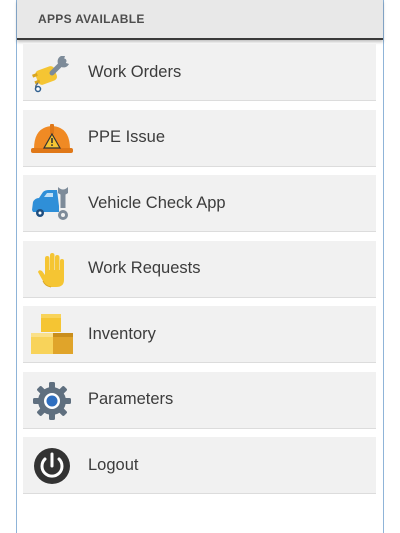 The width and height of the screenshot is (400, 533). What do you see at coordinates (52, 401) in the screenshot?
I see `gear-icon` at bounding box center [52, 401].